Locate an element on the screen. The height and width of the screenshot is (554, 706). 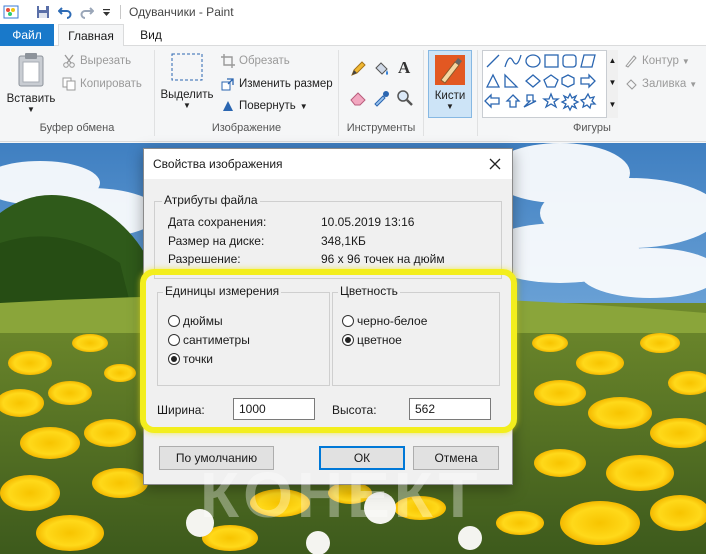
brushes-button: Кисти ▼ is located at coordinates (450, 84).